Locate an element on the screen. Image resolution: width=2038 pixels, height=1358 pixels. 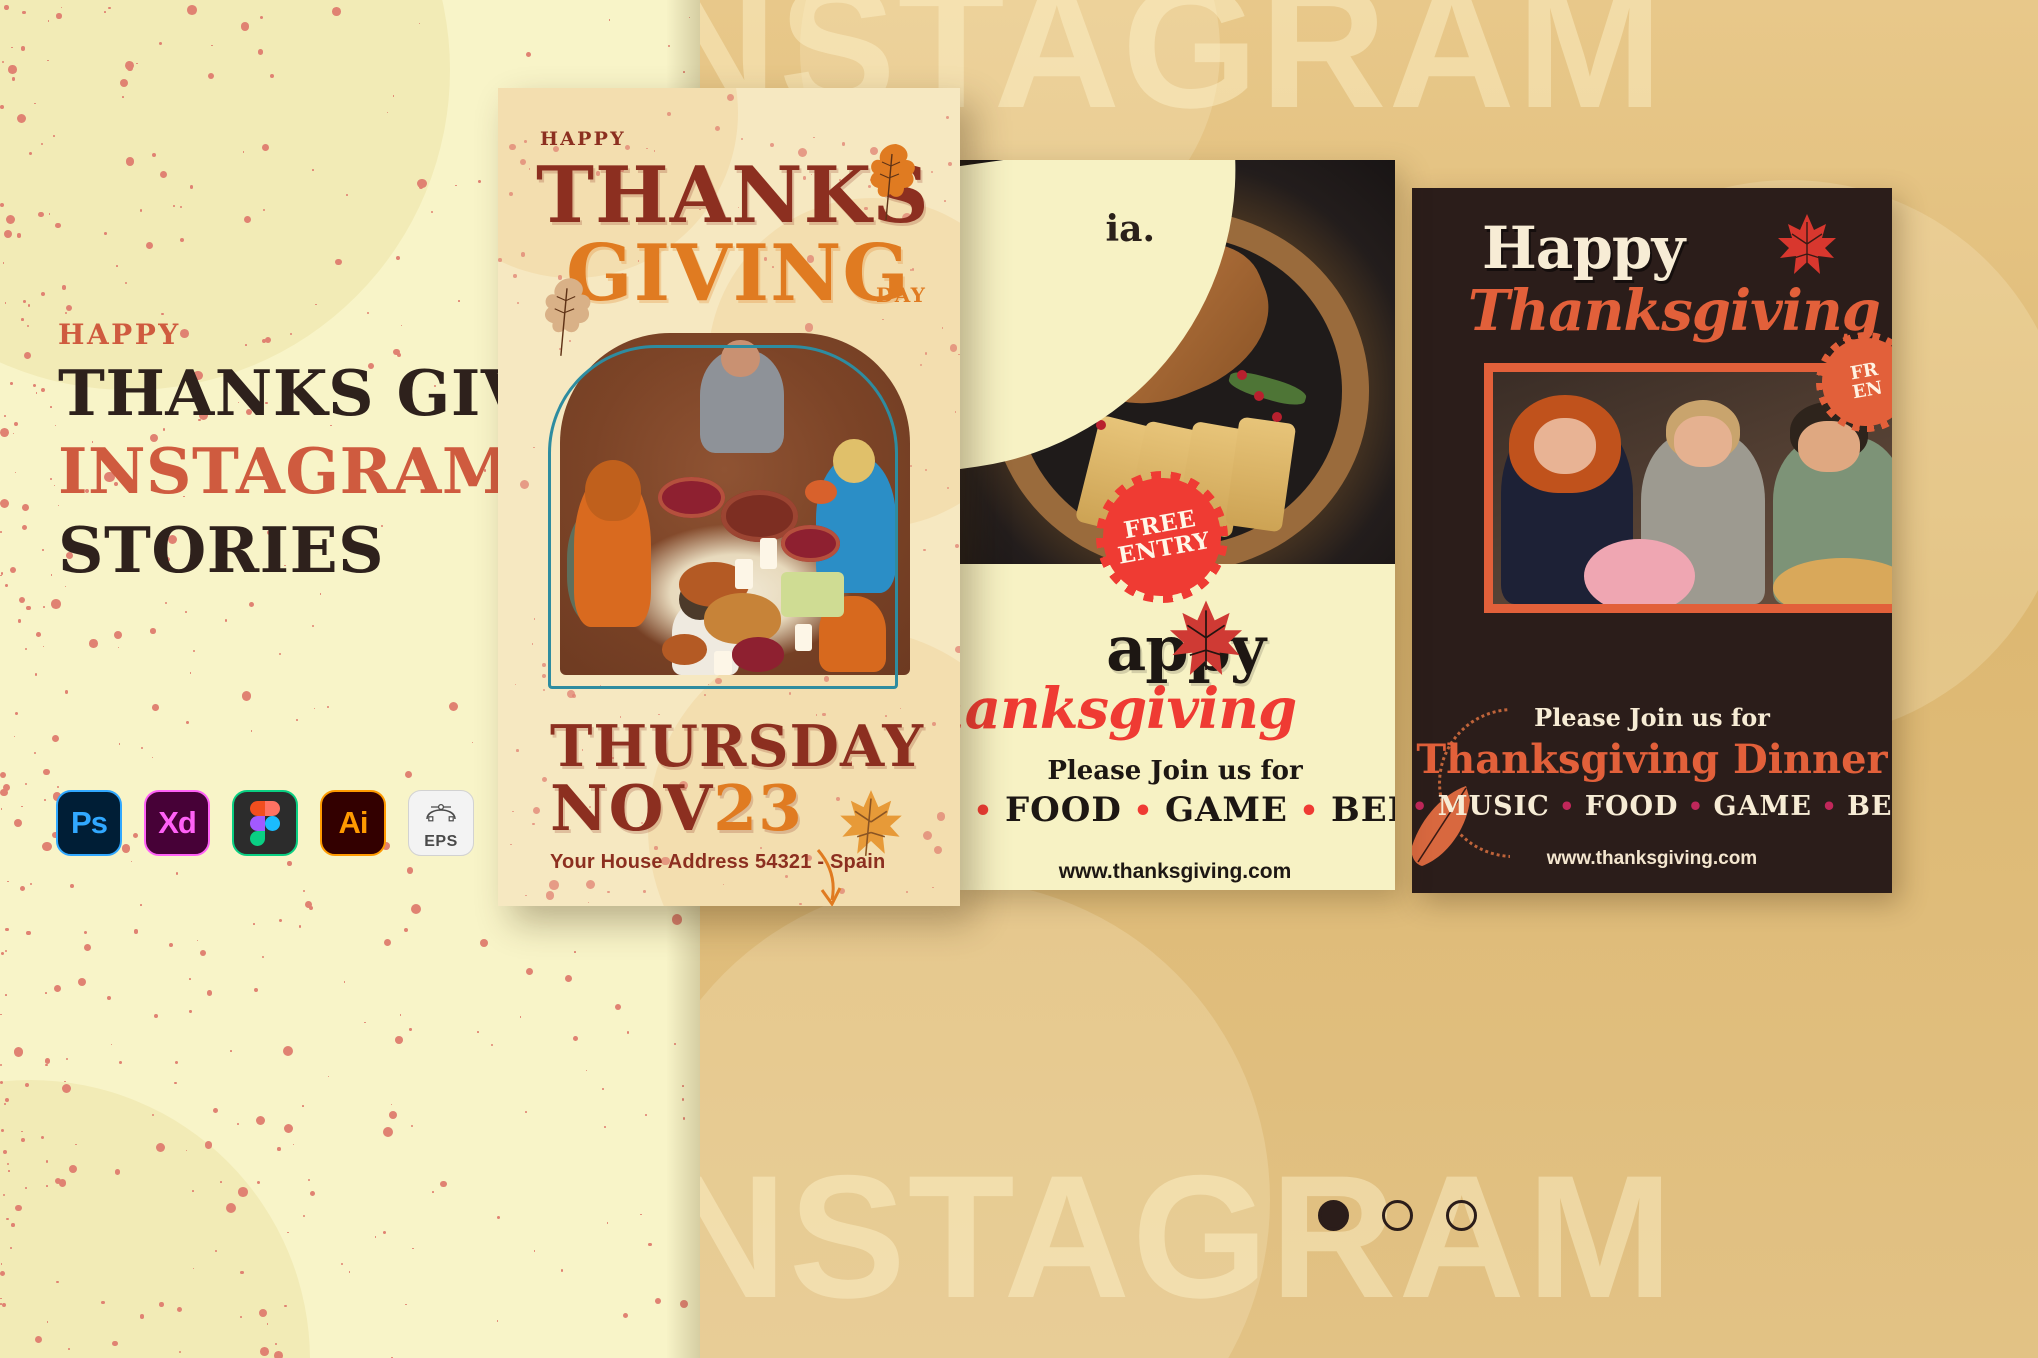
card1-daynum: 23 is located at coordinates (758, 808).